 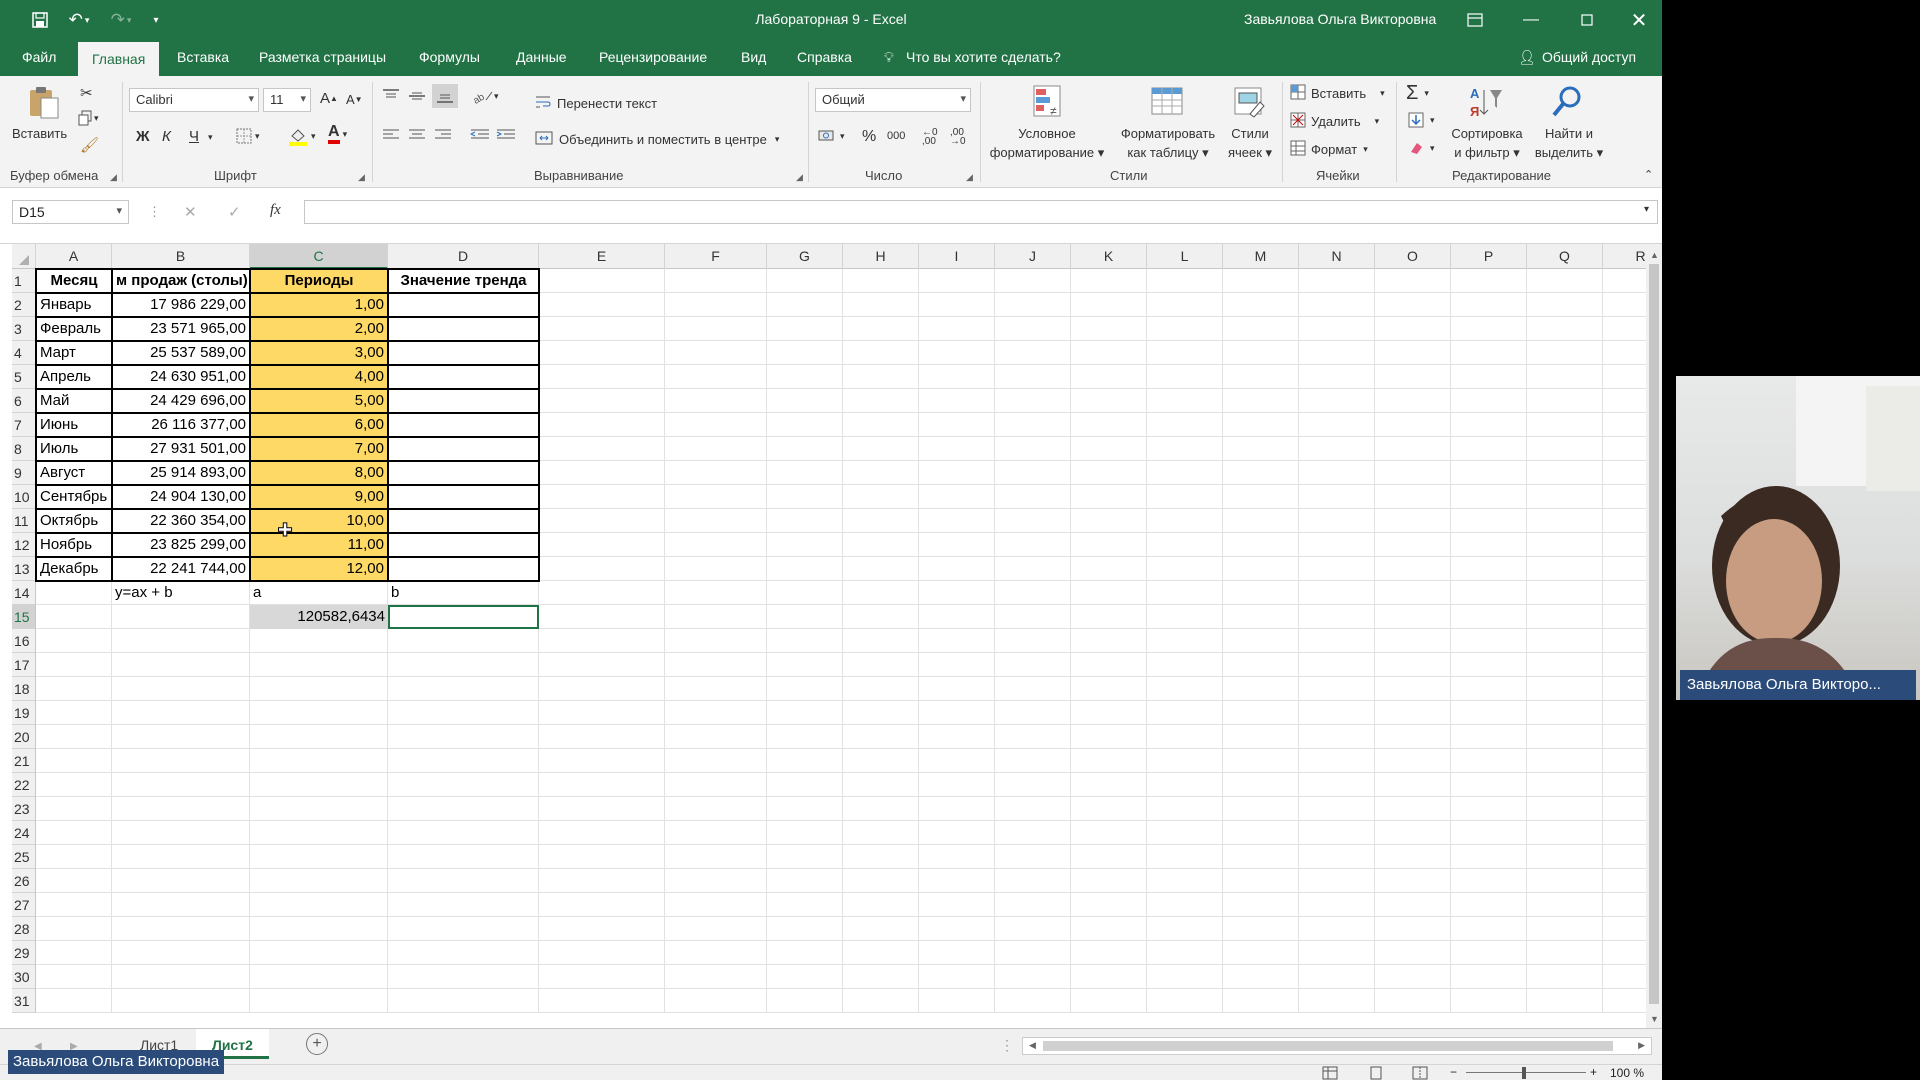 What do you see at coordinates (74, 329) in the screenshot?
I see `month-cell: Февраль` at bounding box center [74, 329].